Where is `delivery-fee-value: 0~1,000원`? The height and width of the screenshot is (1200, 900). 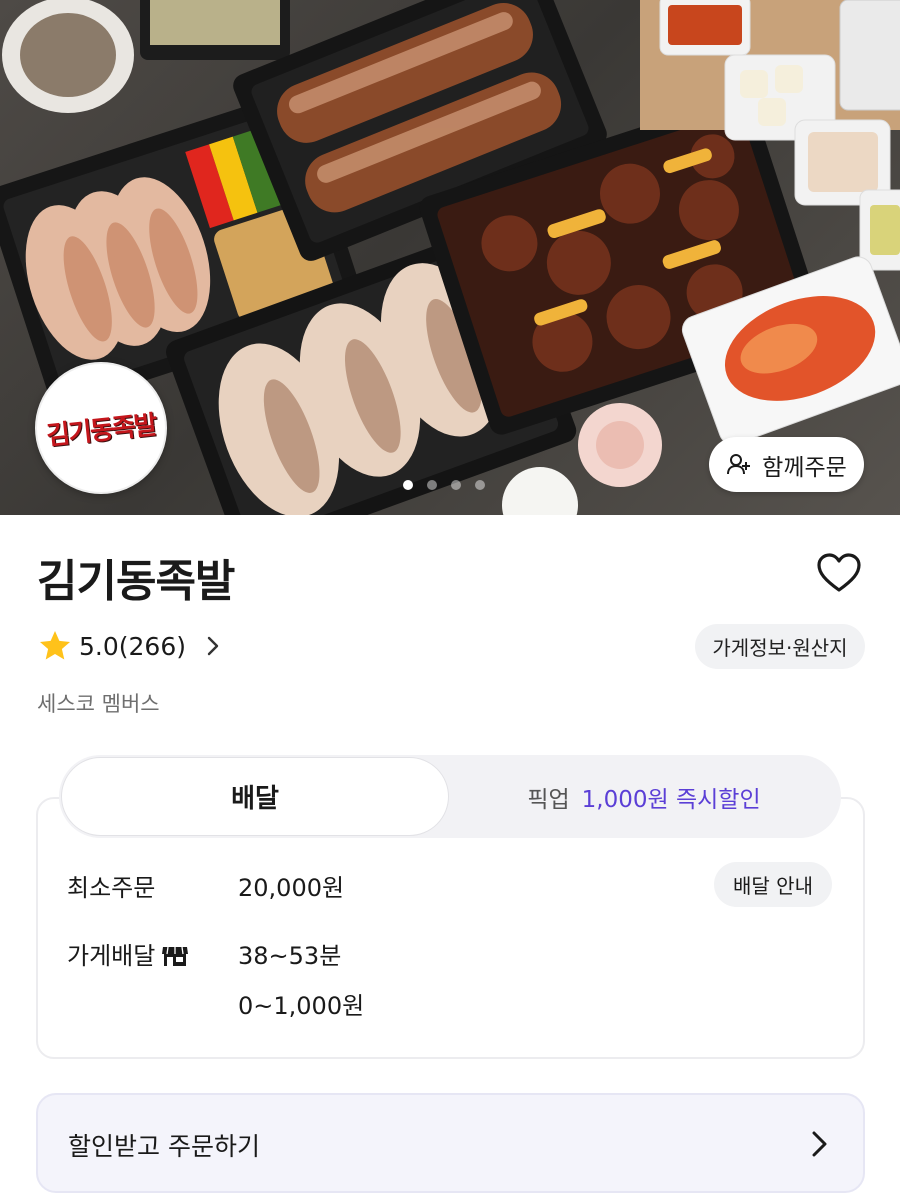
delivery-fee-value: 0~1,000원 is located at coordinates (301, 1006).